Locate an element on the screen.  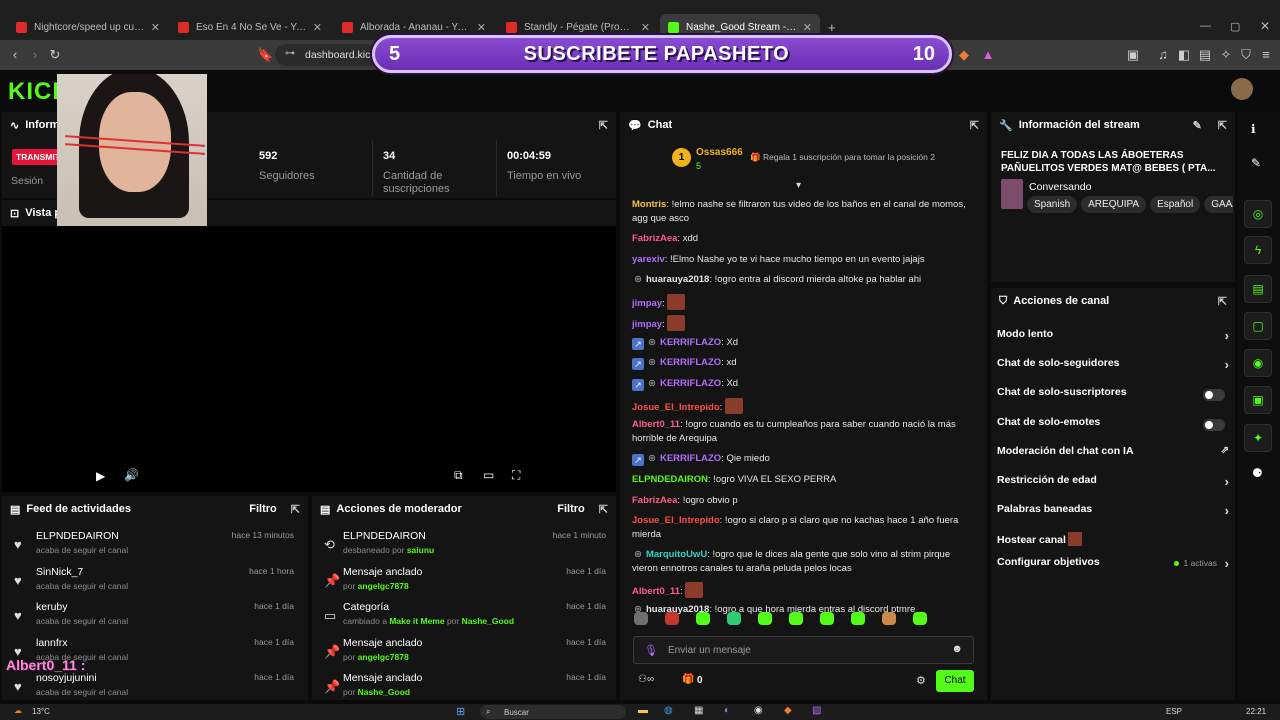
music-icon: ♫ is located at coordinates (1163, 55).